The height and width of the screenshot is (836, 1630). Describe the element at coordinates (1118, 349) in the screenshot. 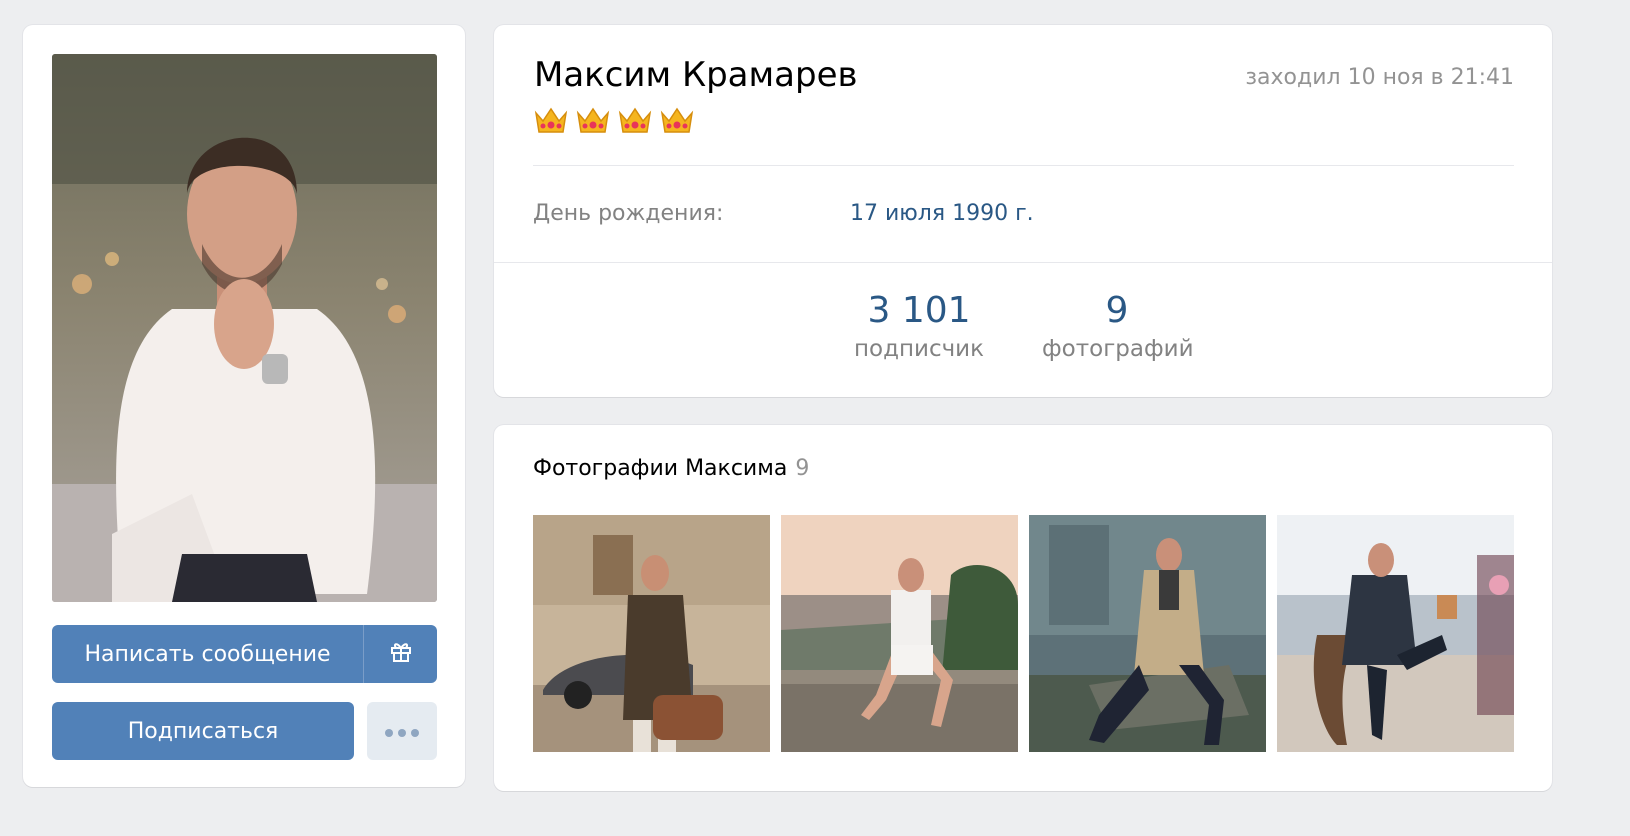

I see `photos-label: фотографий` at that location.